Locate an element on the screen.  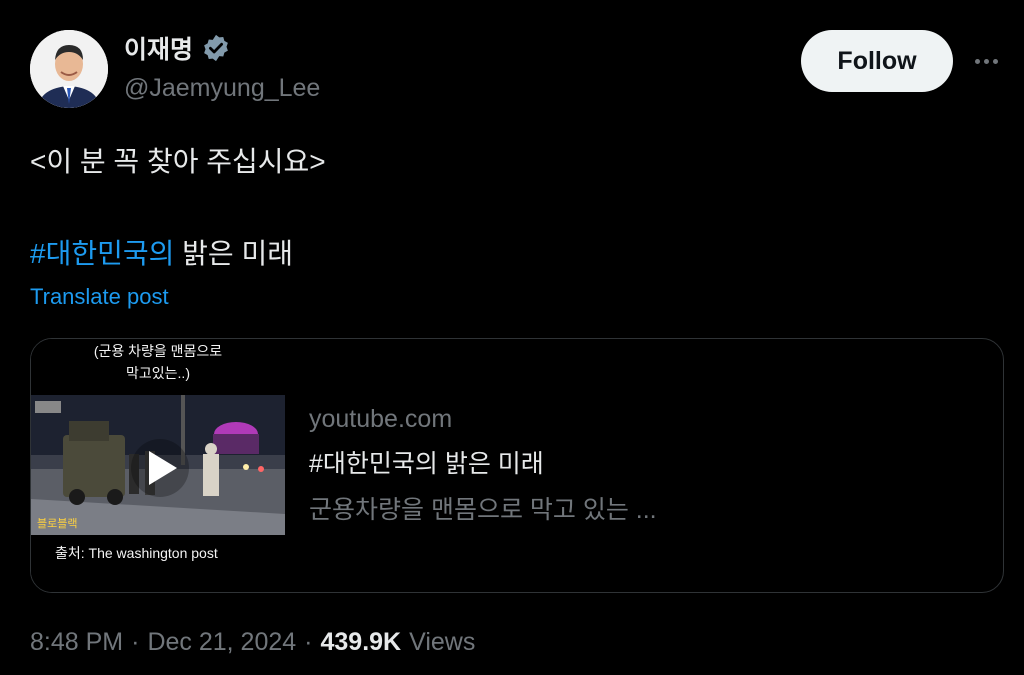
author-name-row: 이재명 is located at coordinates (177, 48).